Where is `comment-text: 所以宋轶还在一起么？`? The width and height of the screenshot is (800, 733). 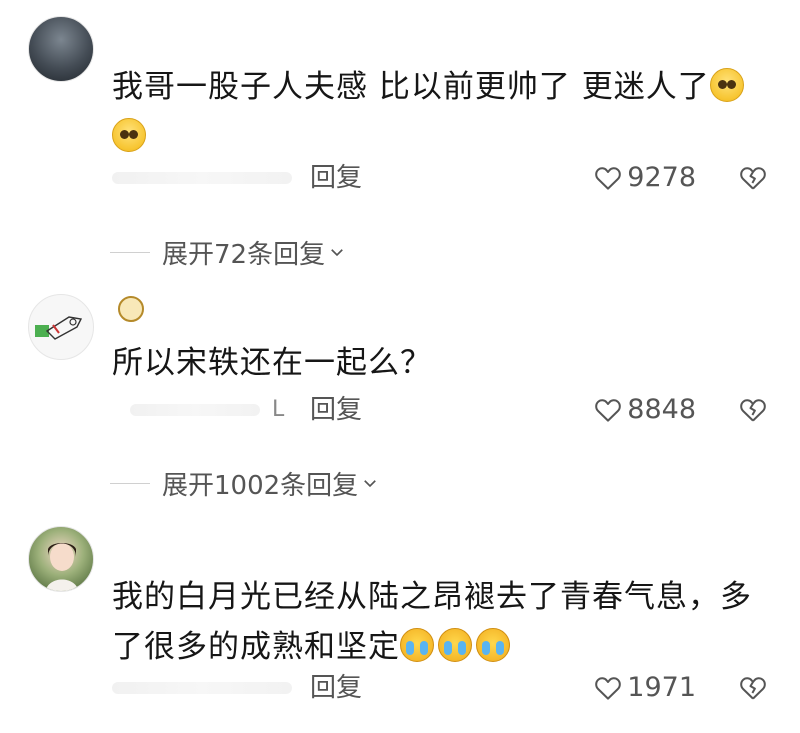 comment-text: 所以宋轶还在一起么？ is located at coordinates (437, 363).